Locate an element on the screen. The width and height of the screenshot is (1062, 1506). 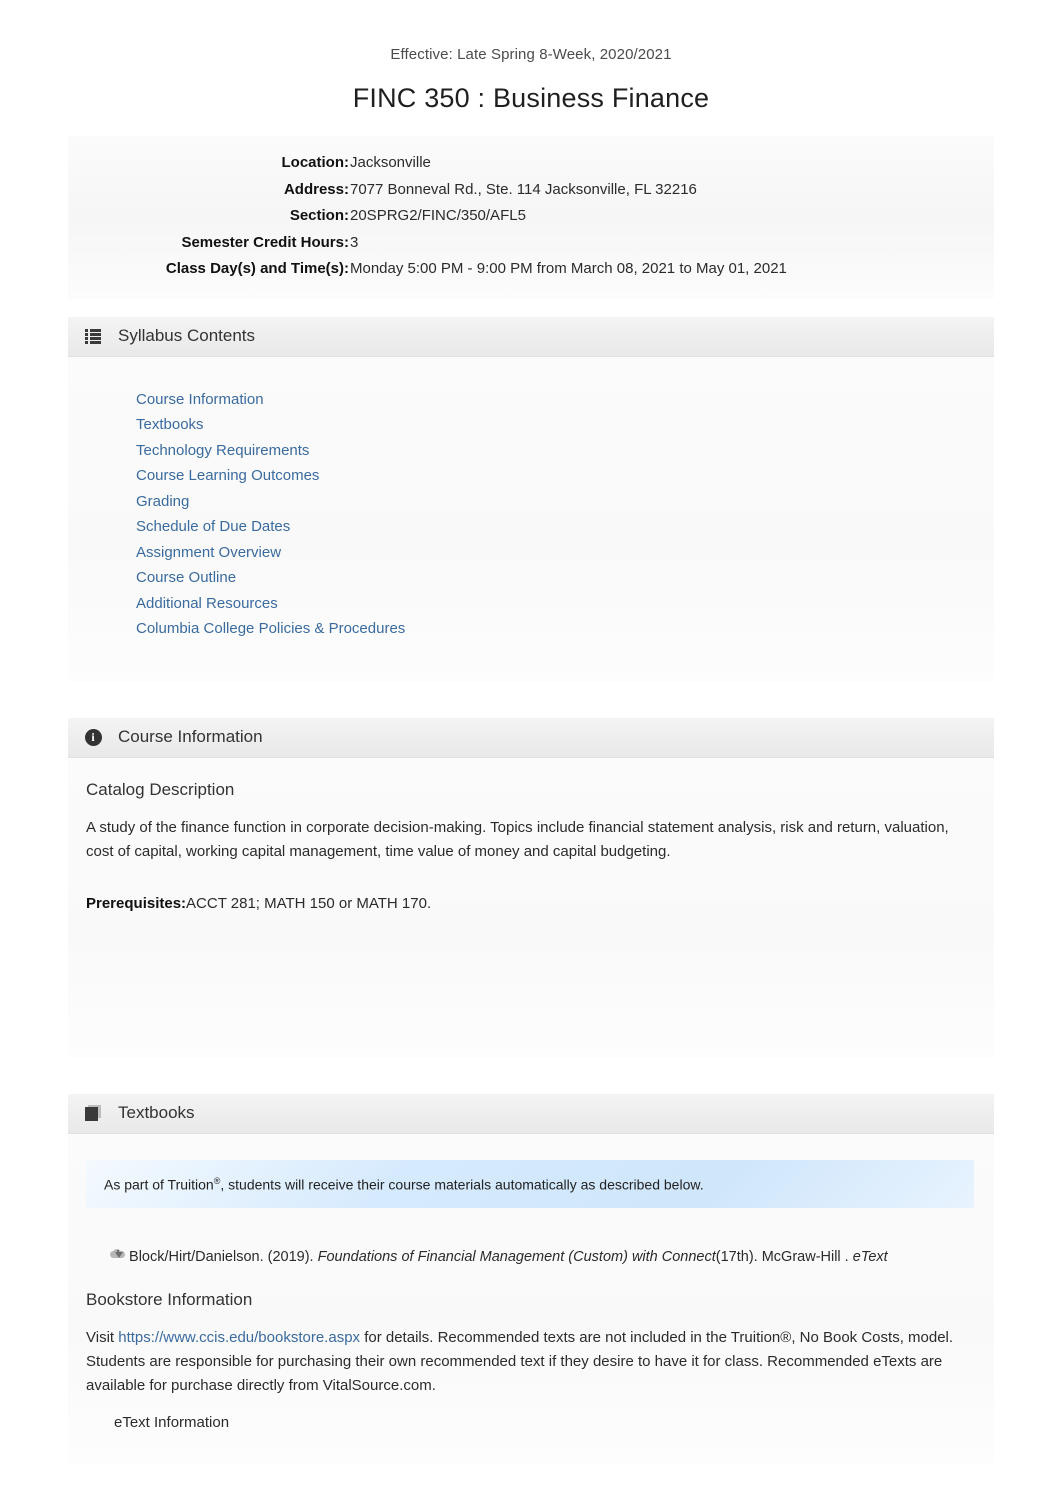
citation-edition: (17th). McGraw-Hill . is located at coordinates (782, 1257).